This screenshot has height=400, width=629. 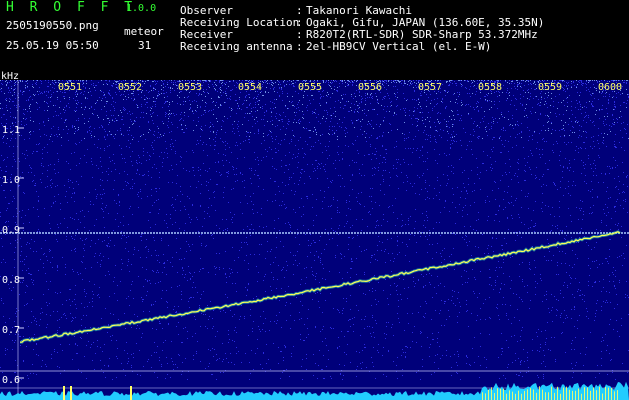 What do you see at coordinates (250, 87) in the screenshot?
I see `time-tick-label: 0554` at bounding box center [250, 87].